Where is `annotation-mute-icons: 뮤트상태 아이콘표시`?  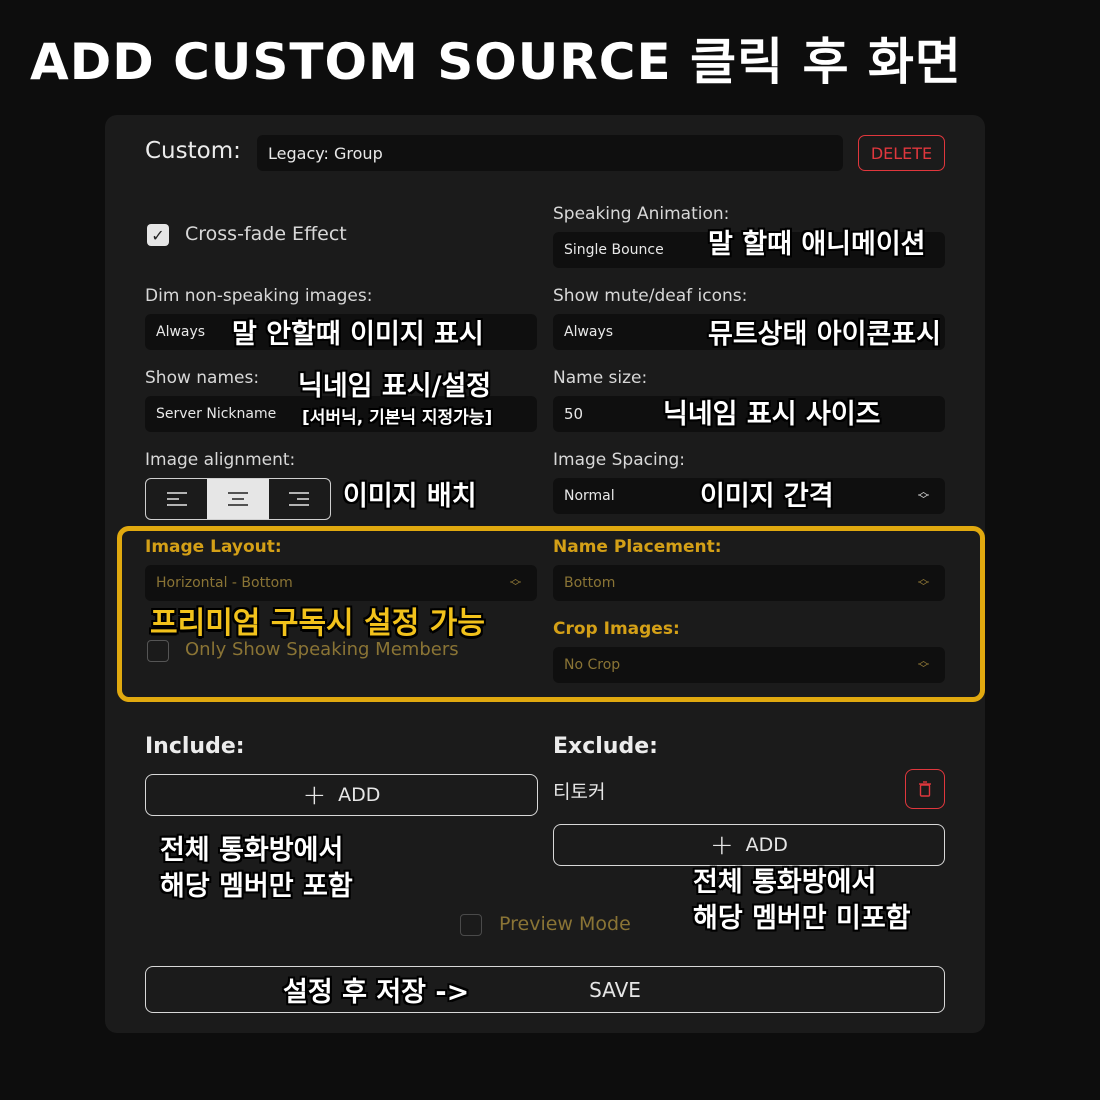 annotation-mute-icons: 뮤트상태 아이콘표시 is located at coordinates (824, 334).